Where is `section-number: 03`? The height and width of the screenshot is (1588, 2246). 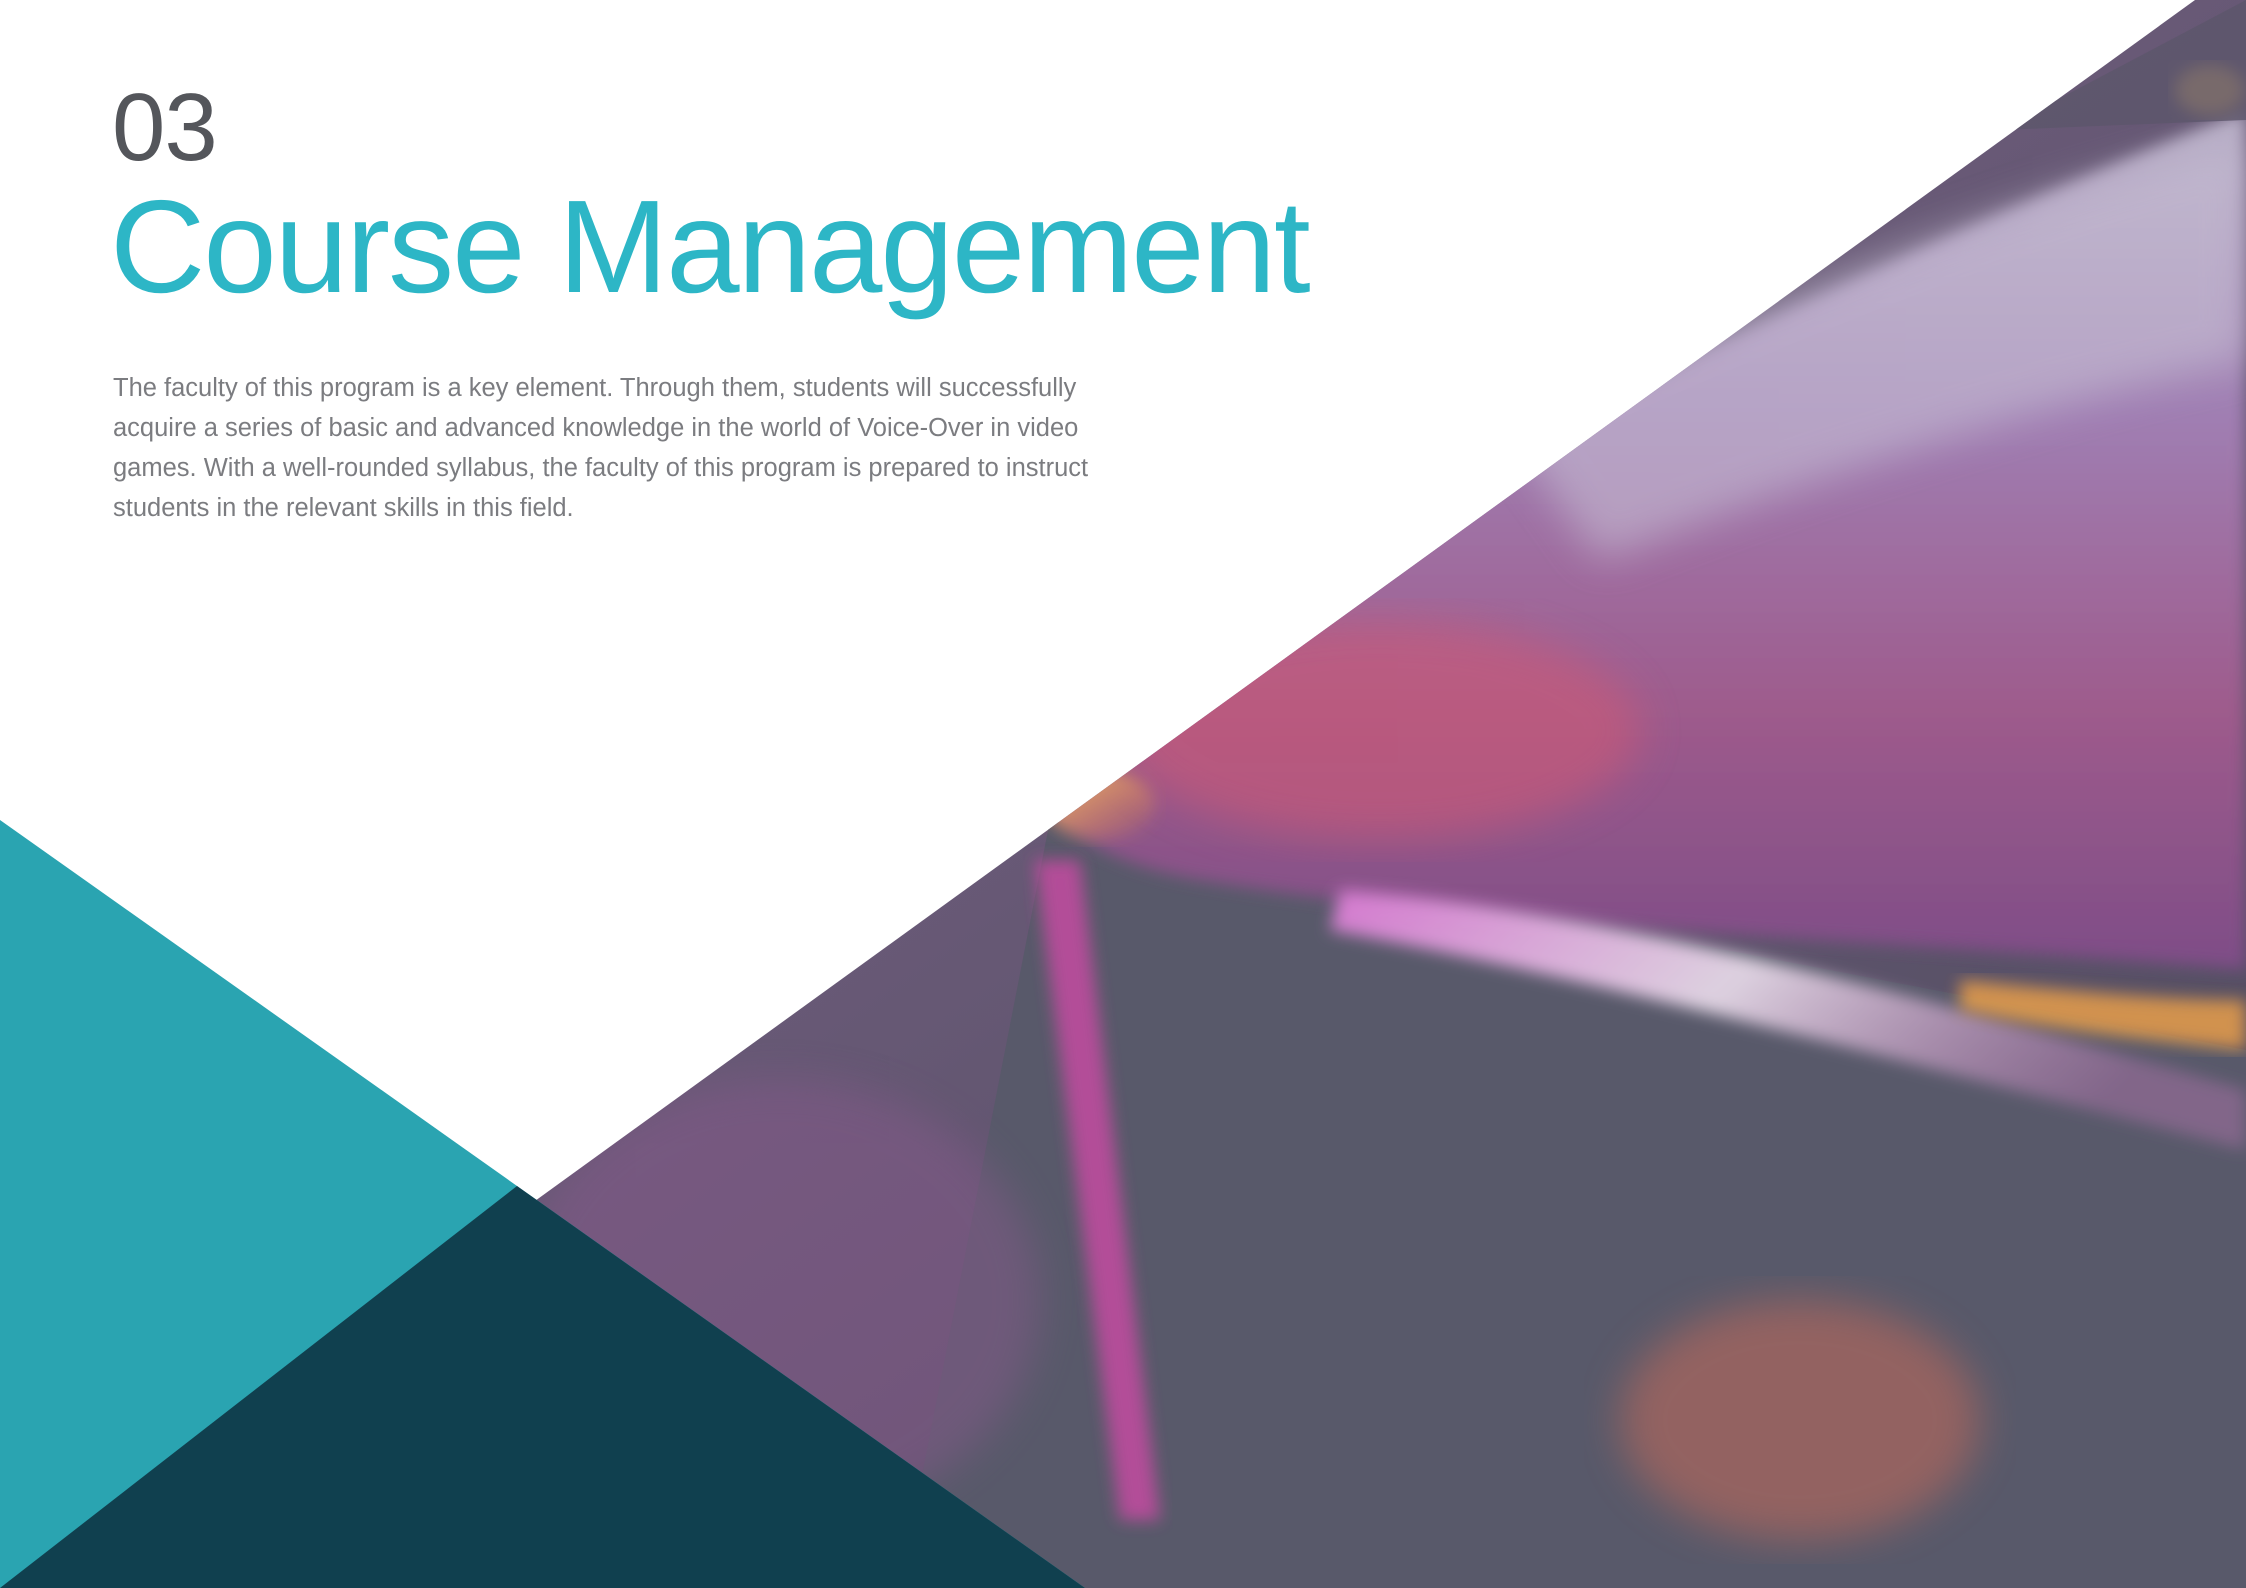
section-number: 03 is located at coordinates (165, 127).